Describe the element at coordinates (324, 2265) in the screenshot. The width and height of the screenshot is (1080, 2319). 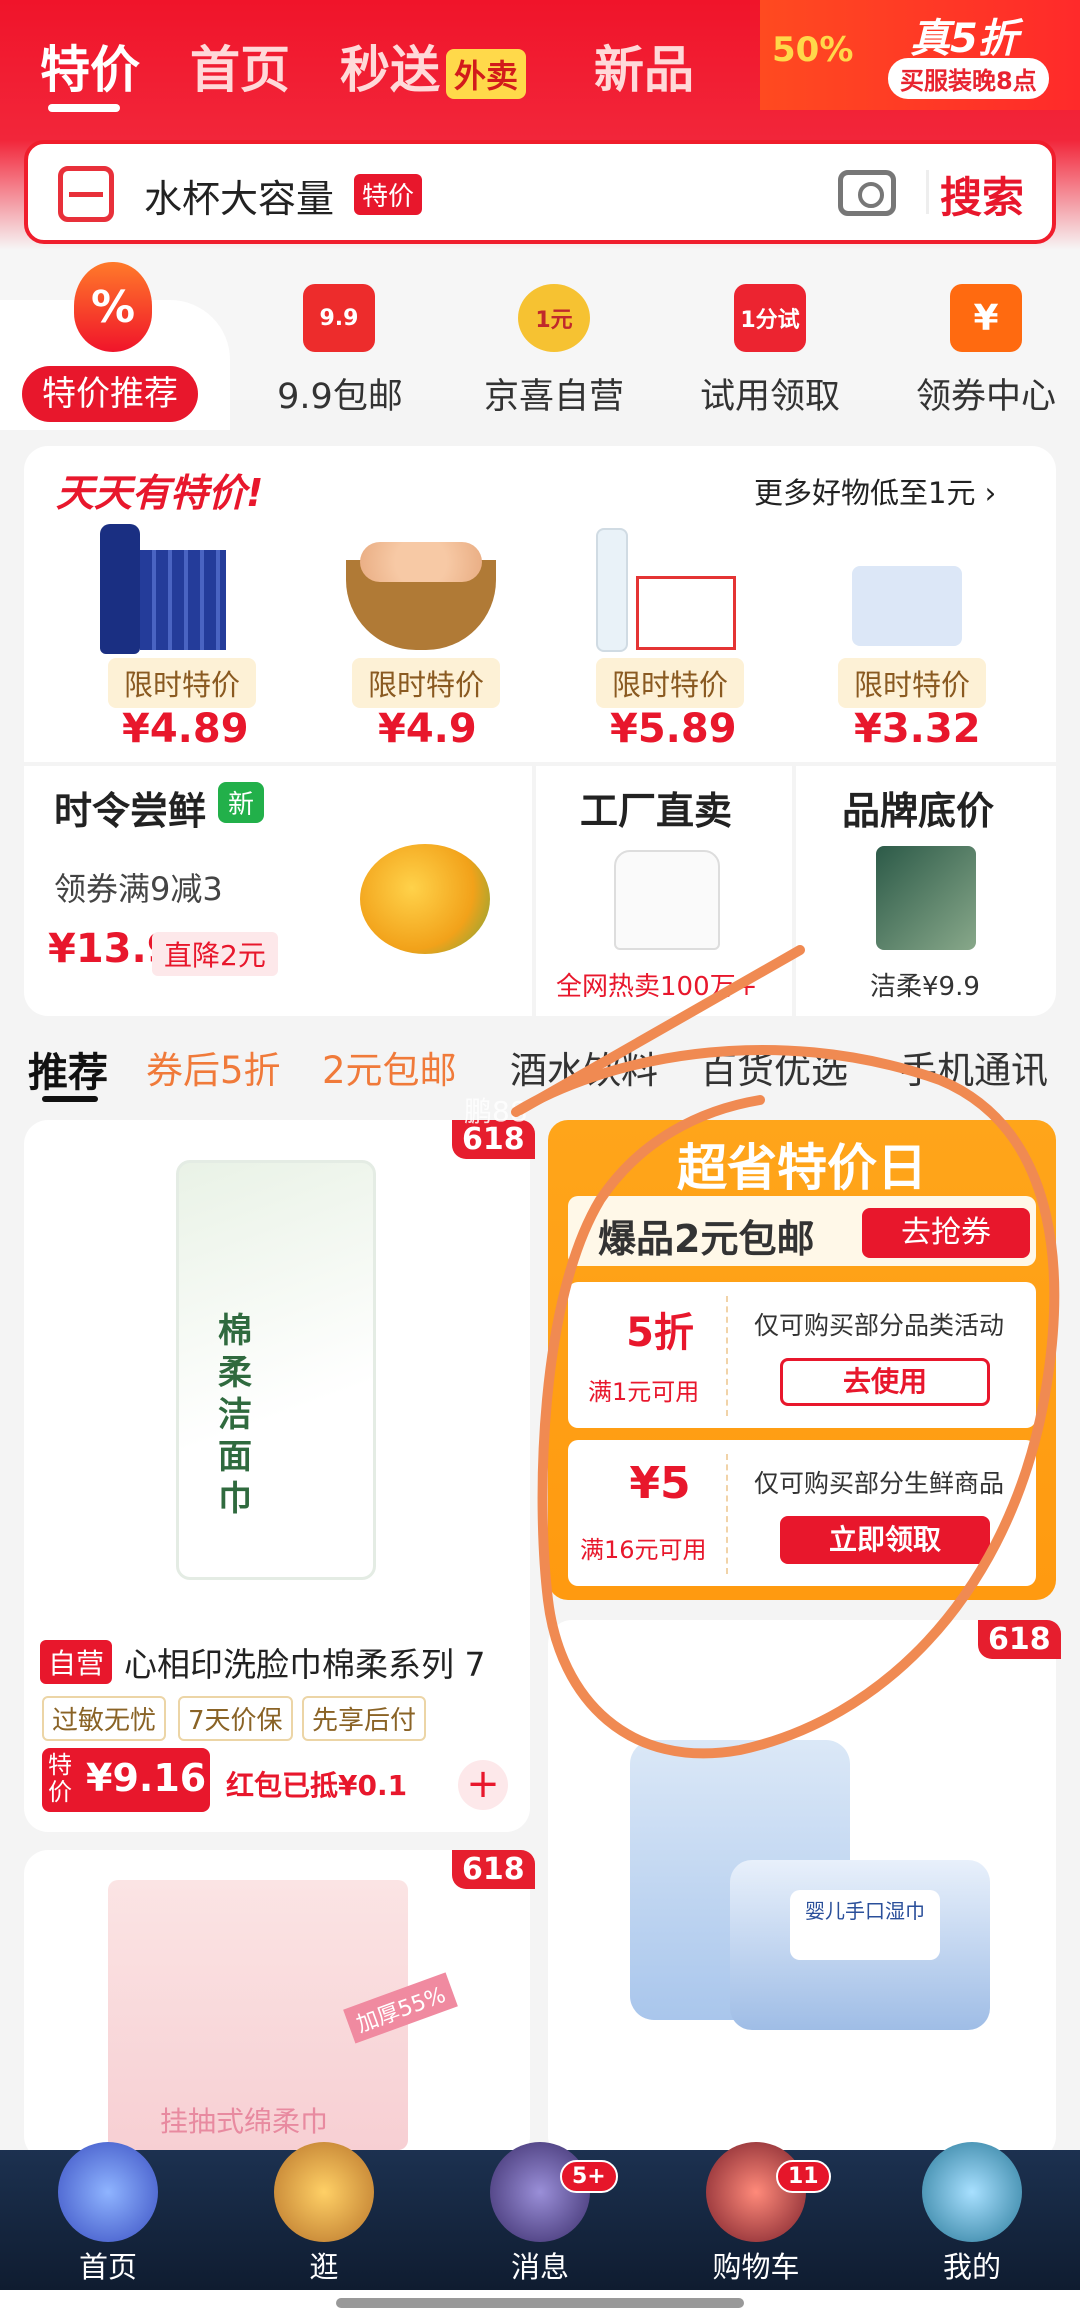
I see `nav-browse: 逛` at that location.